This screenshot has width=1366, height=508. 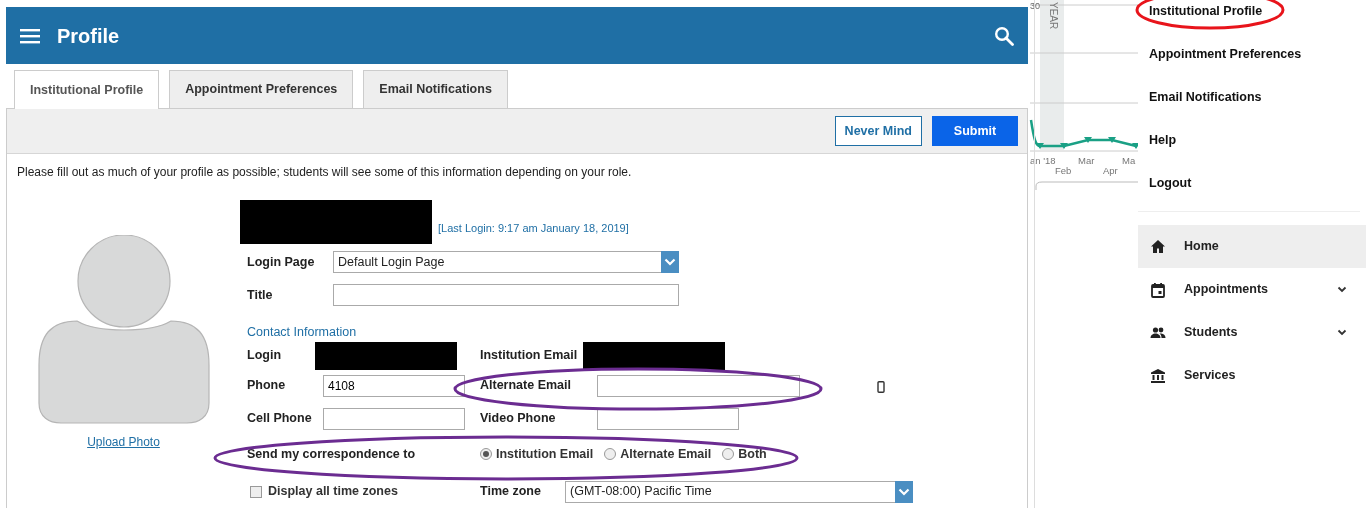 What do you see at coordinates (30, 35) in the screenshot?
I see `menu-icon` at bounding box center [30, 35].